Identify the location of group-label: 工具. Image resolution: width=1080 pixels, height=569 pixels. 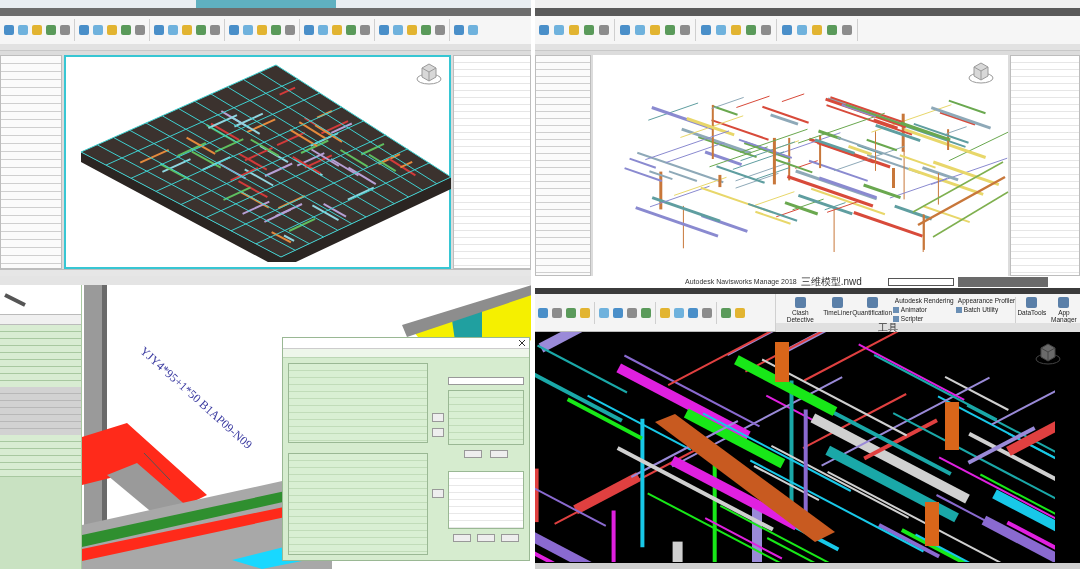
(888, 328).